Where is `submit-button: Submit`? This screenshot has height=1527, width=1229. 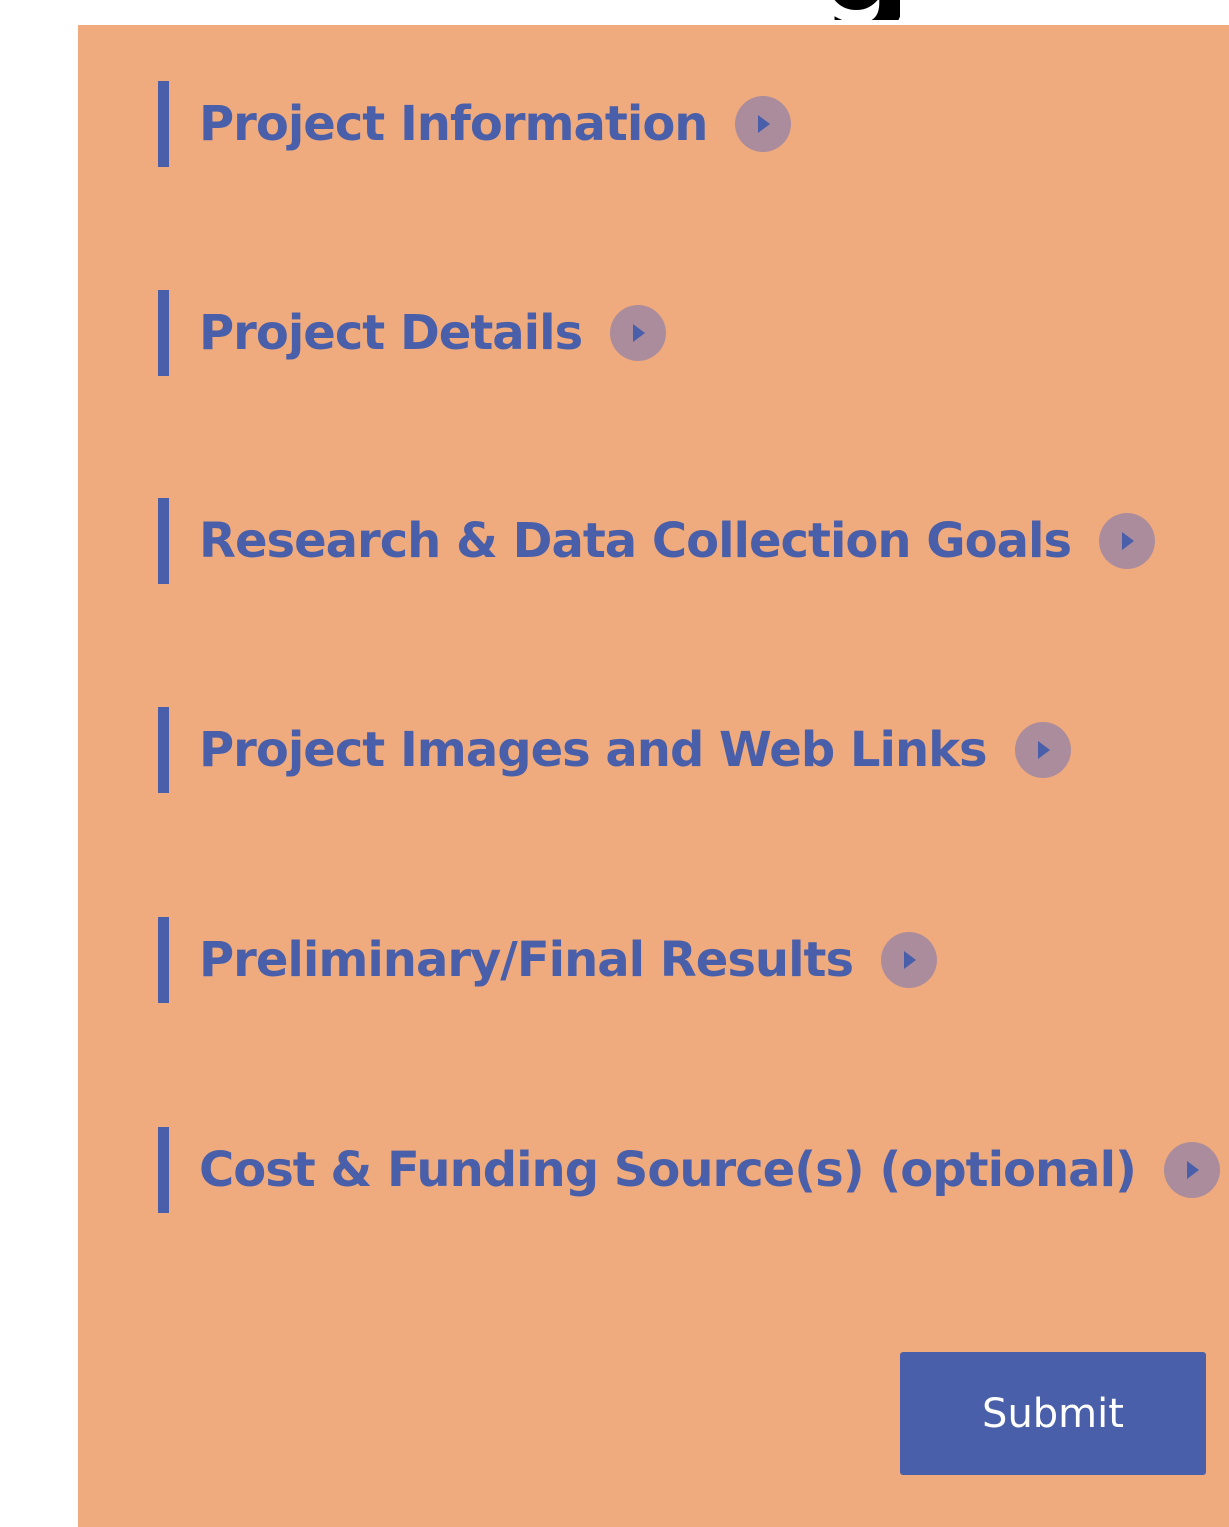 submit-button: Submit is located at coordinates (1053, 1413).